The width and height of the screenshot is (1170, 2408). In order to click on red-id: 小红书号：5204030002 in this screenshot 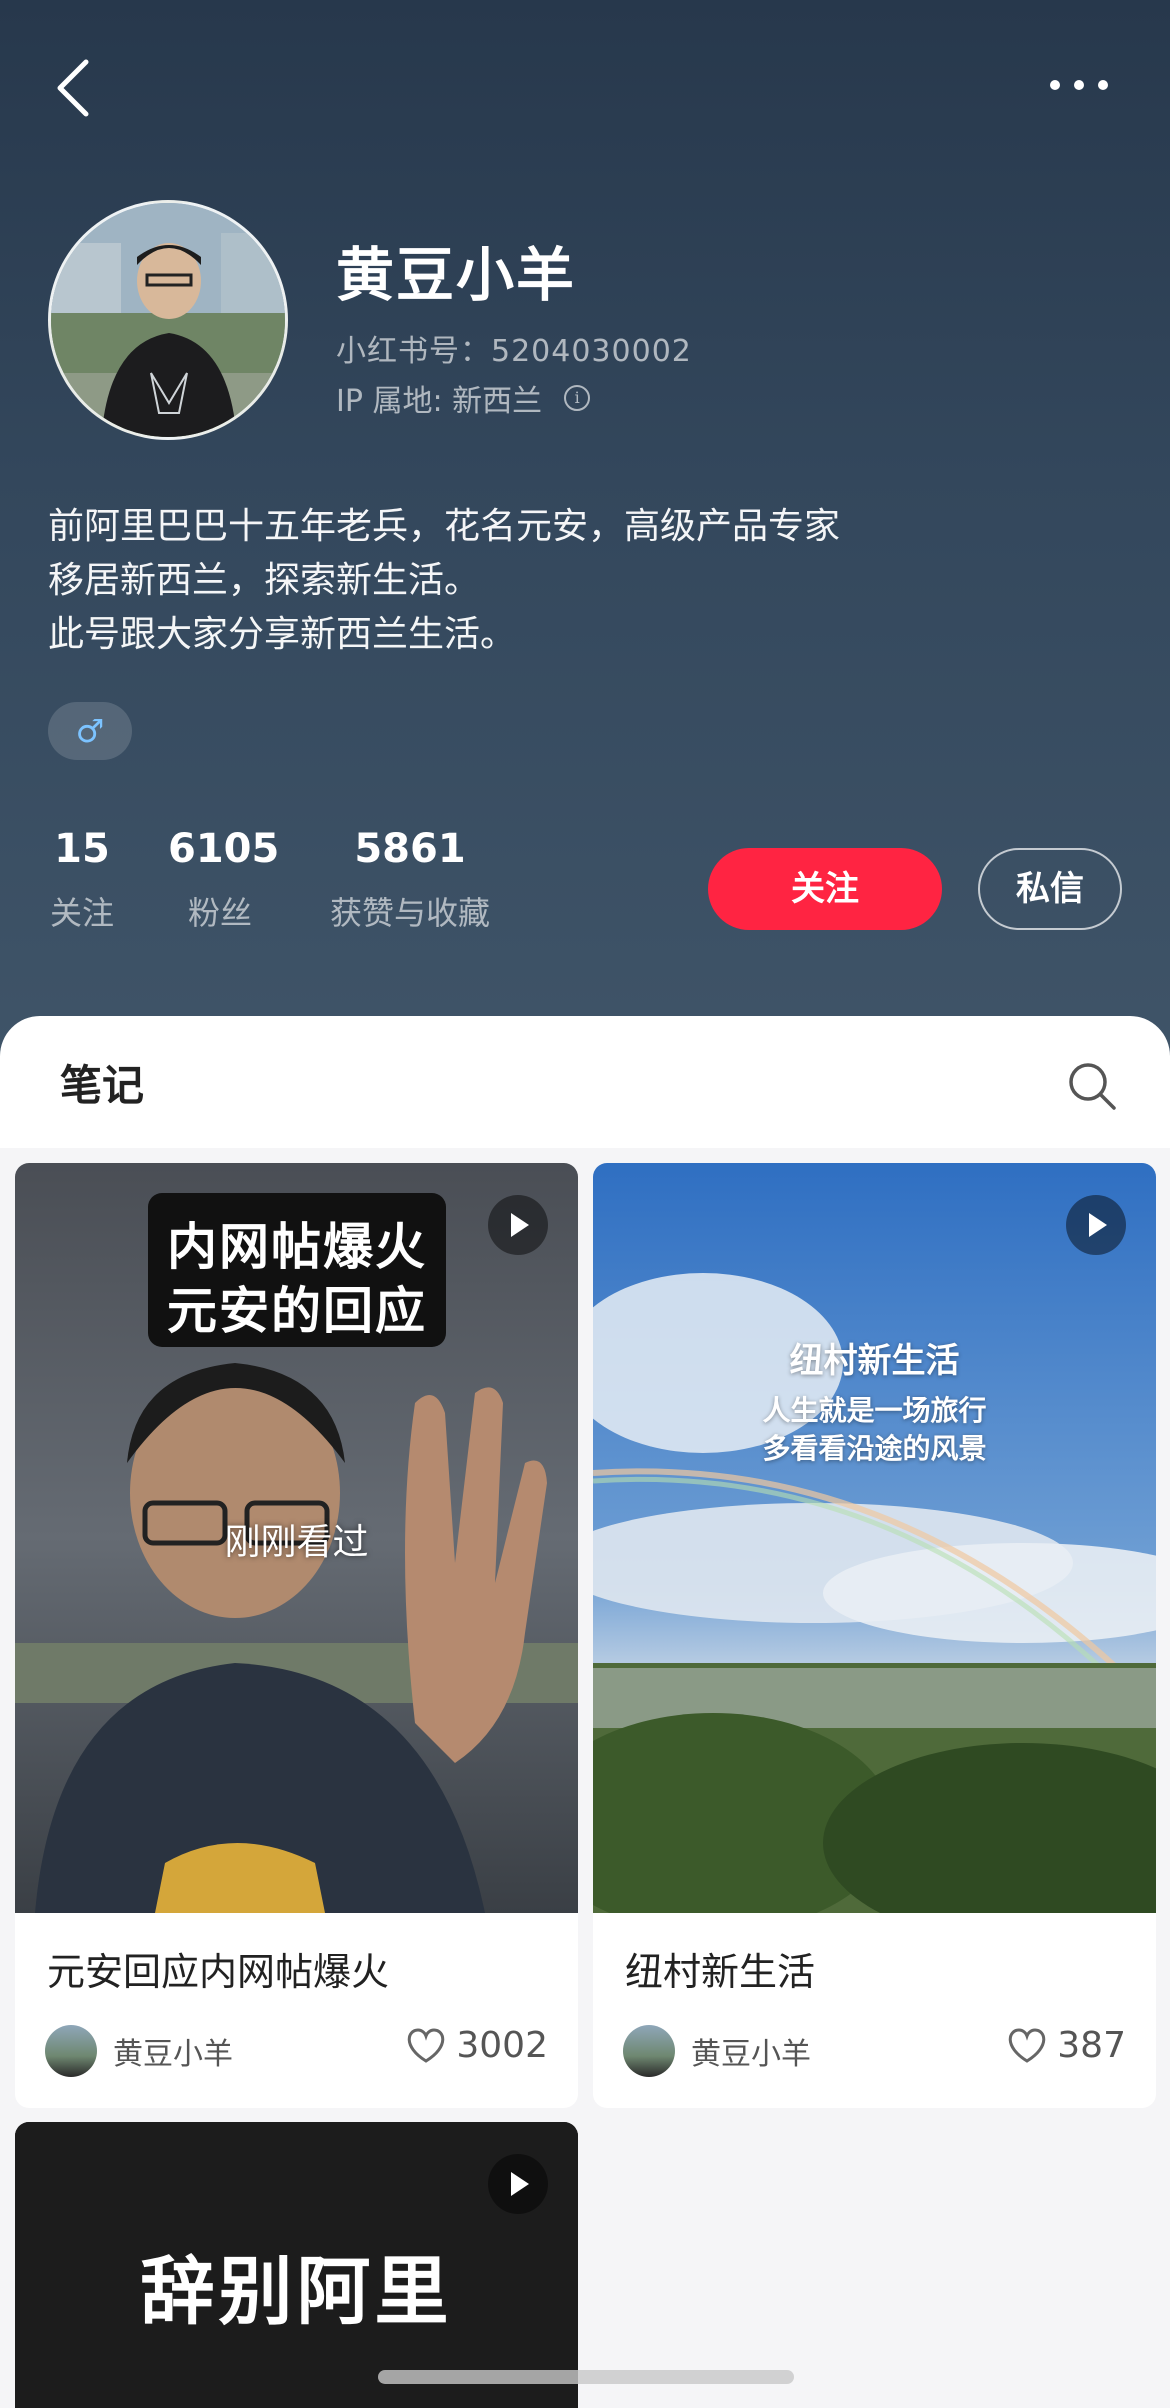, I will do `click(514, 351)`.